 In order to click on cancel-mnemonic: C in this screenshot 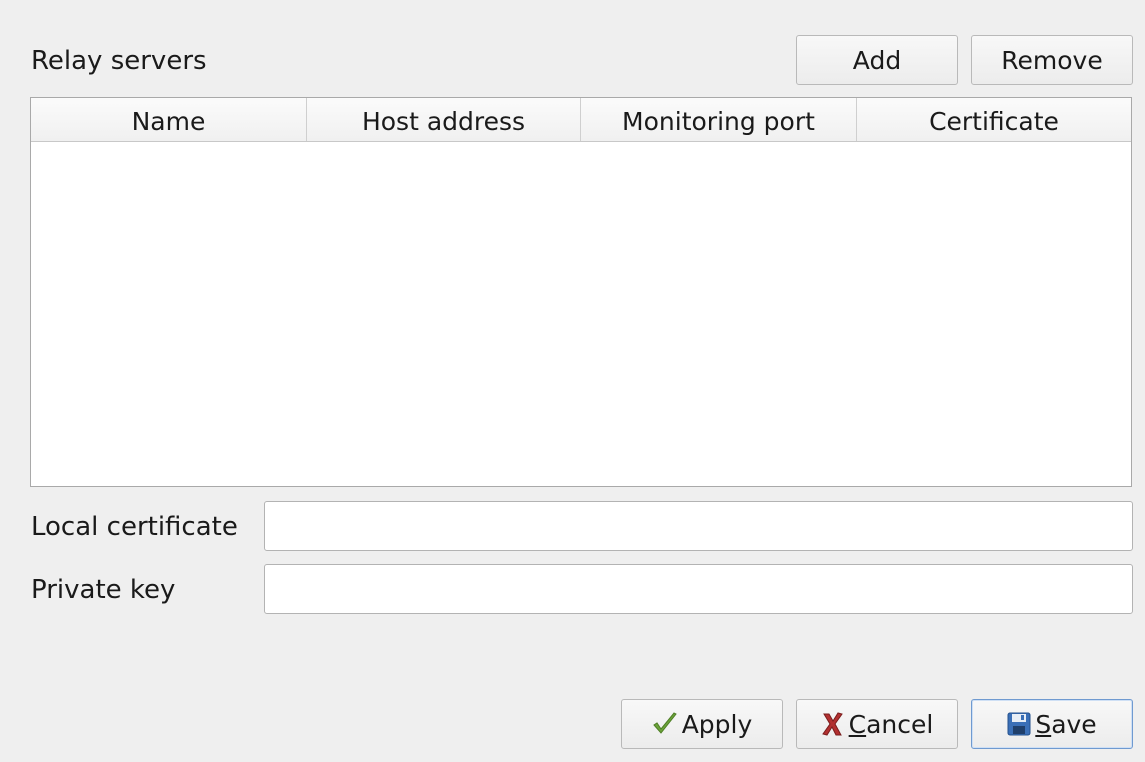, I will do `click(857, 724)`.